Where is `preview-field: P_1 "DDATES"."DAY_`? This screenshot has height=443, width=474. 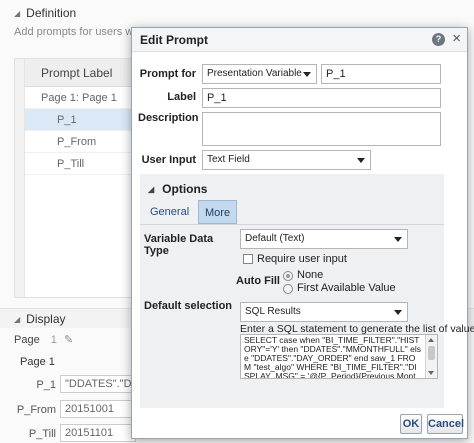 preview-field: P_1 "DDATES"."DAY_ is located at coordinates (70, 385).